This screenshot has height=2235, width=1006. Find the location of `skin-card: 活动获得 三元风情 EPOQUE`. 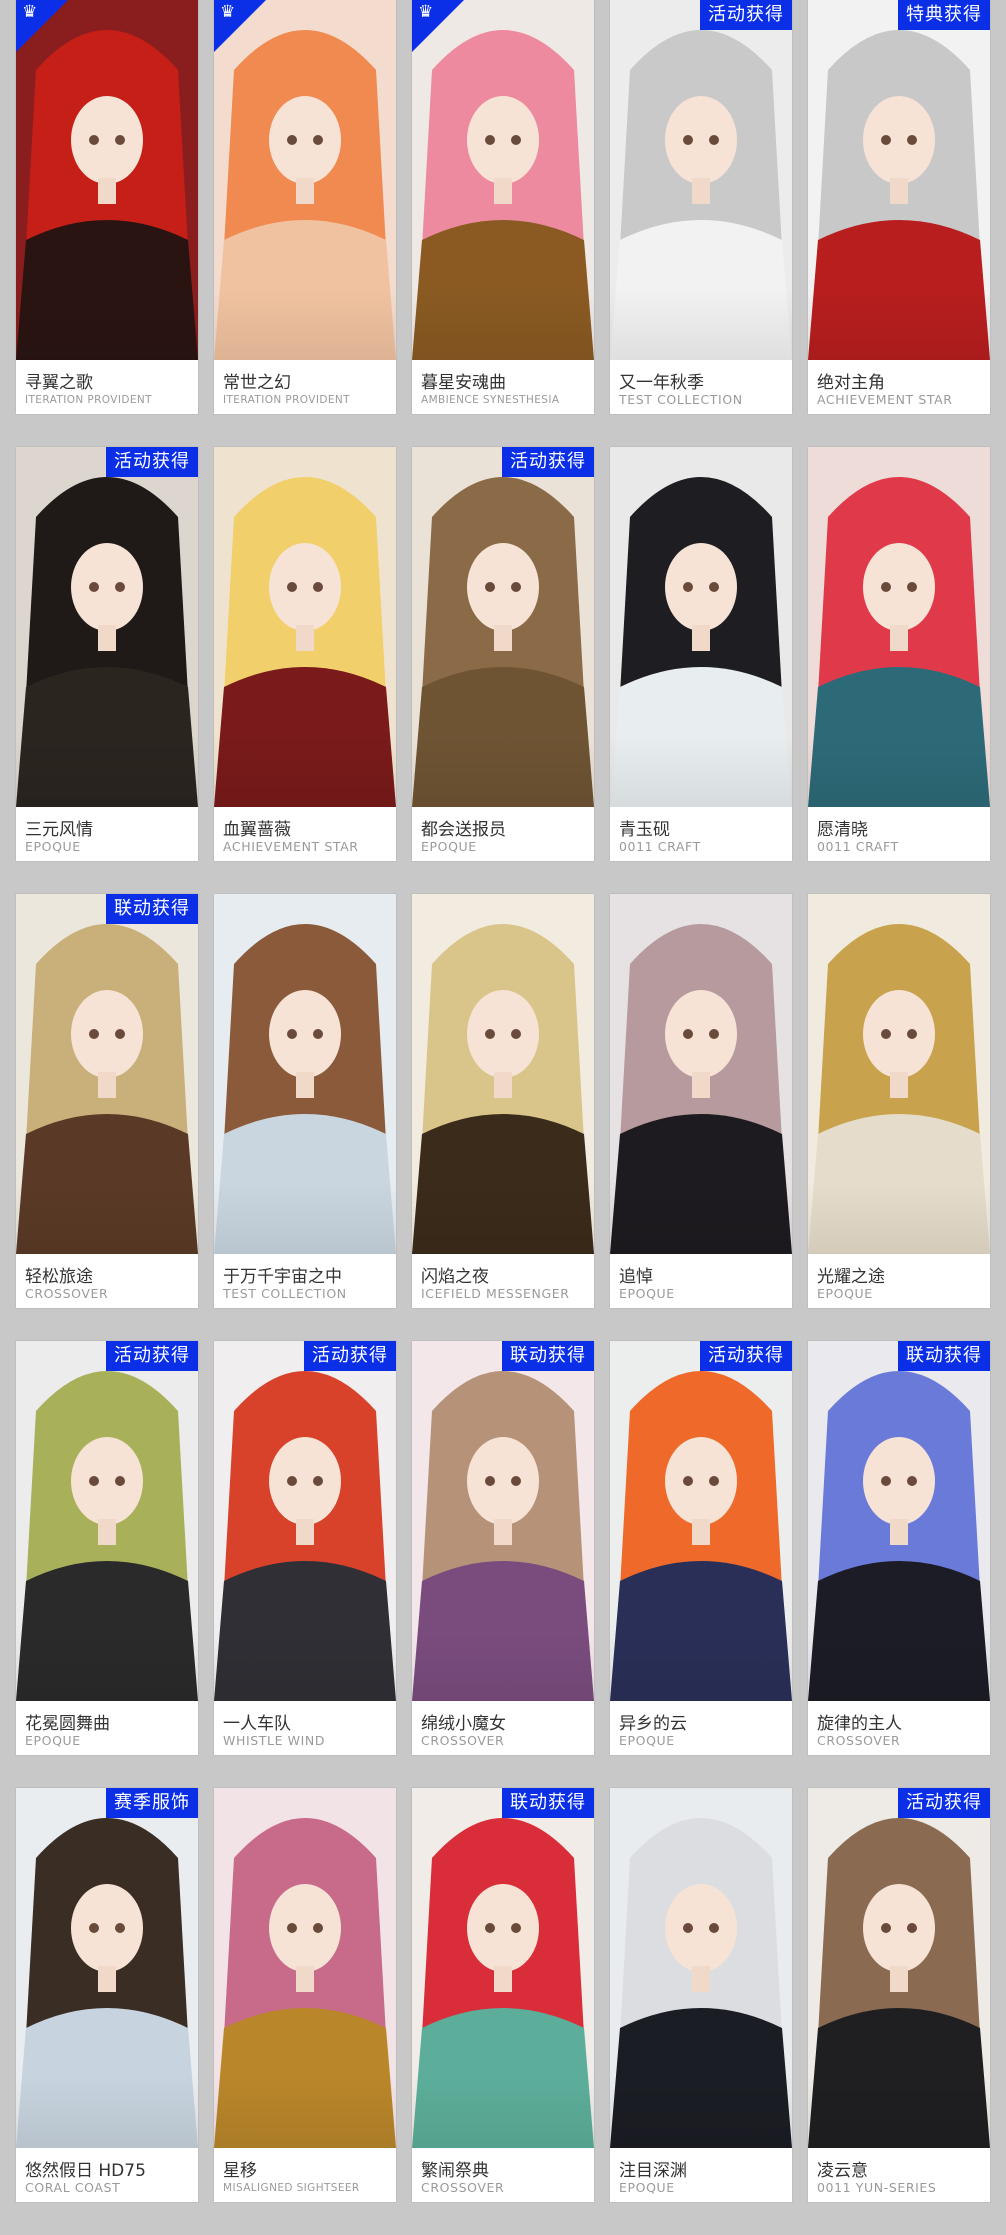

skin-card: 活动获得 三元风情 EPOQUE is located at coordinates (107, 654).